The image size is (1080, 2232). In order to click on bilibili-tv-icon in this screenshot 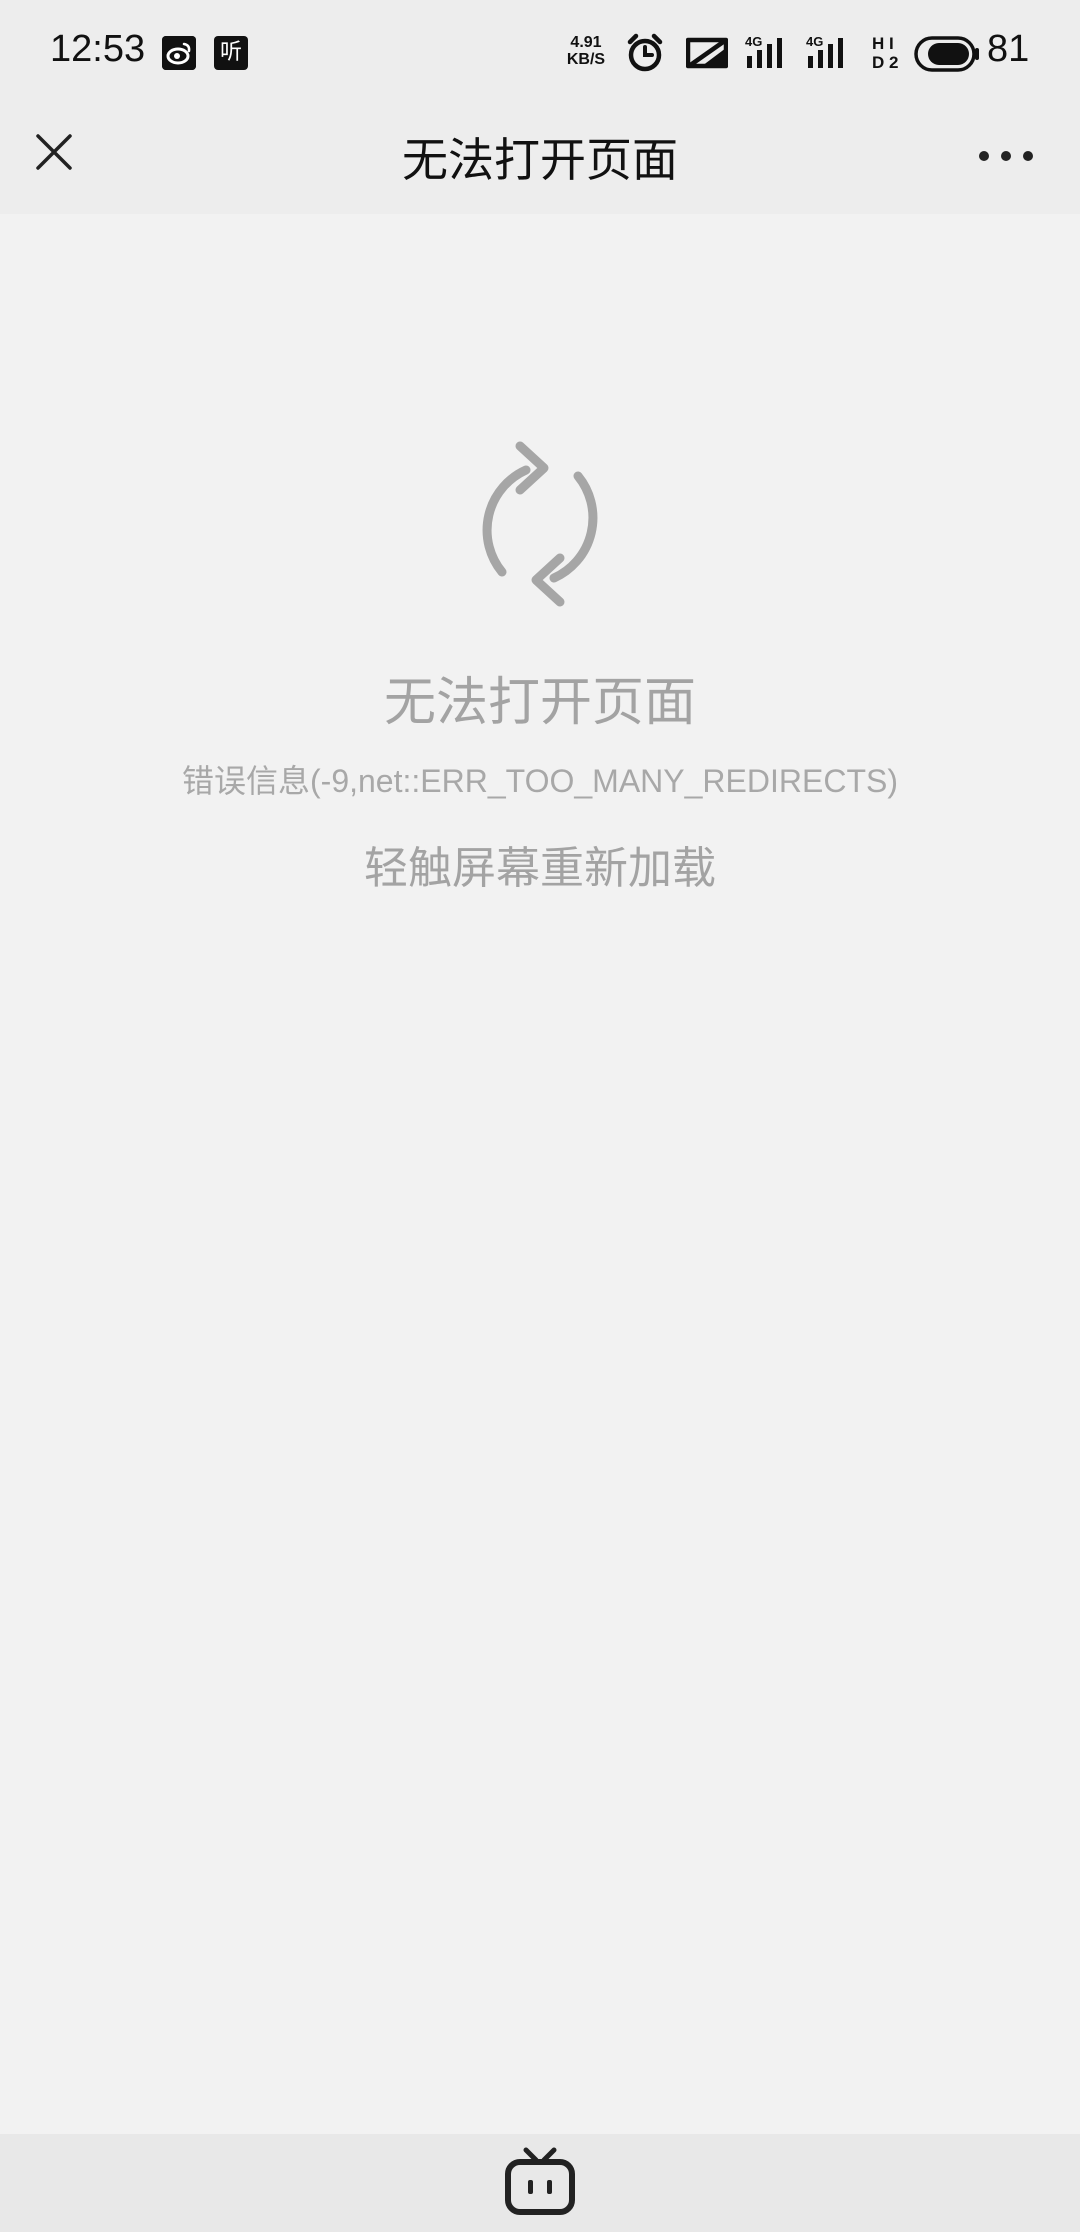, I will do `click(540, 2181)`.